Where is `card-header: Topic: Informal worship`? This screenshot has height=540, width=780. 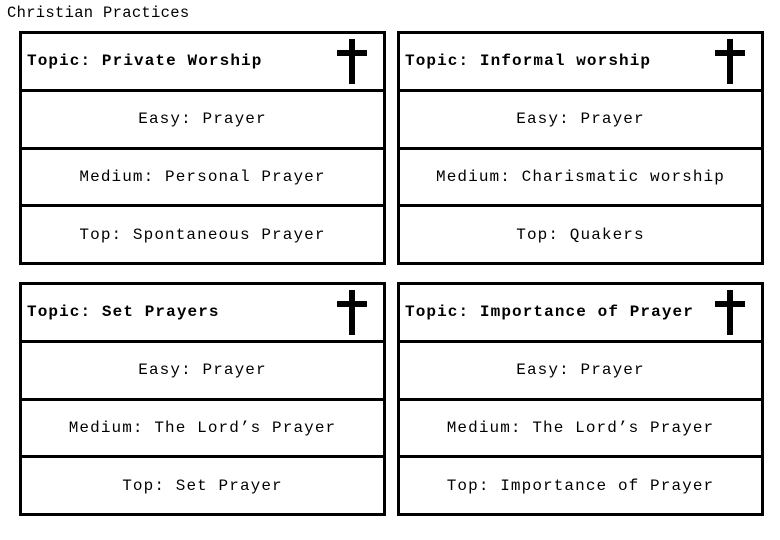
card-header: Topic: Informal worship is located at coordinates (580, 61).